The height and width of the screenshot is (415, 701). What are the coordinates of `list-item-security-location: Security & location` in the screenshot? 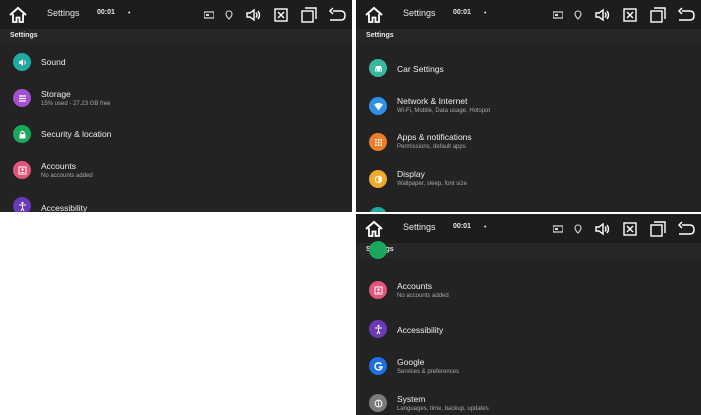 It's located at (176, 134).